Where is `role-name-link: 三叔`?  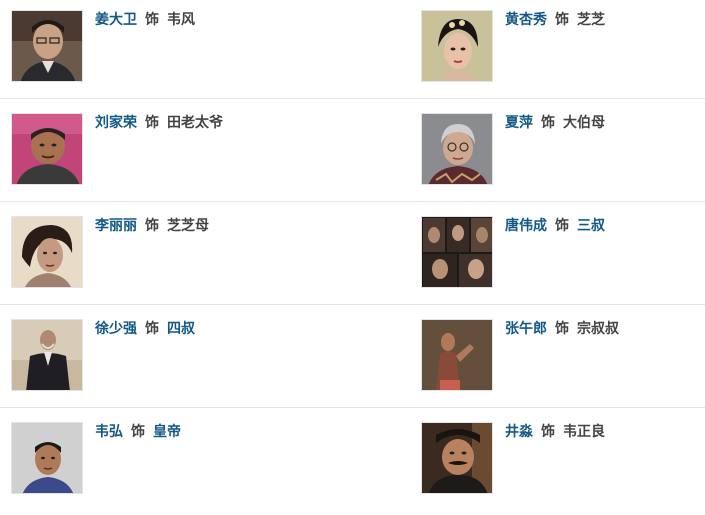 role-name-link: 三叔 is located at coordinates (591, 226).